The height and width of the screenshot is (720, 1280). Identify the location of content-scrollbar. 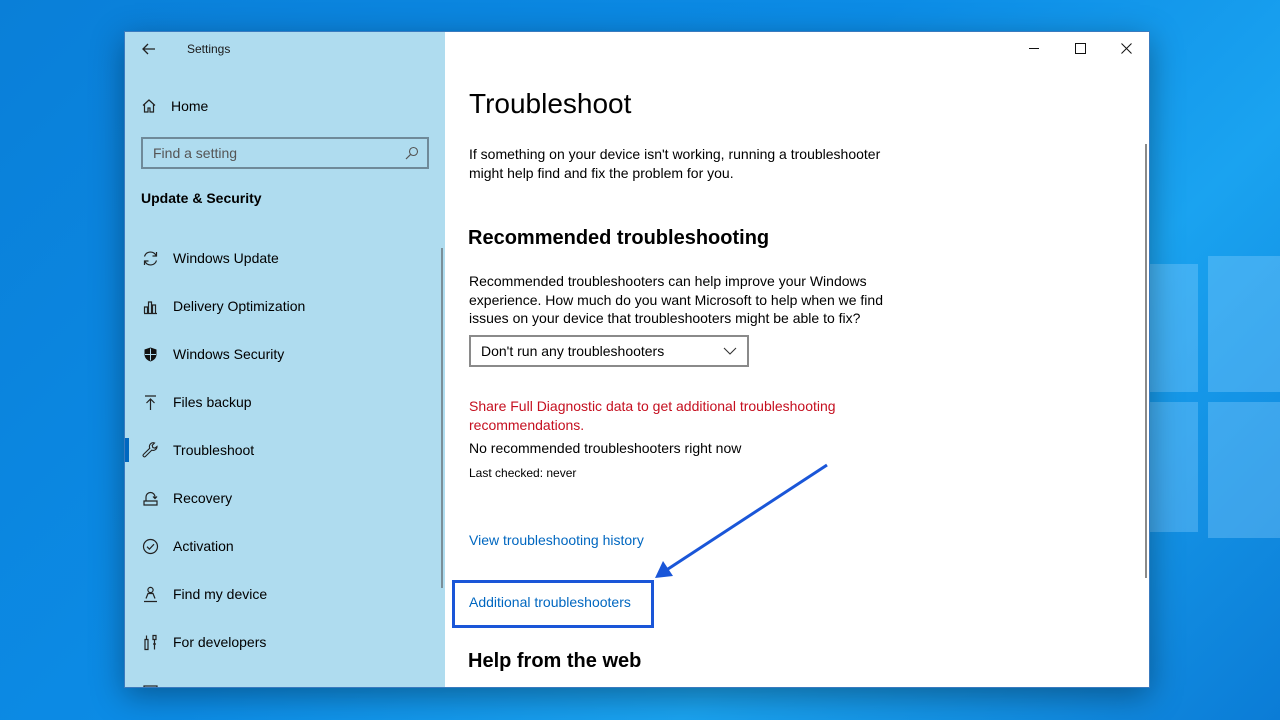
(1146, 361).